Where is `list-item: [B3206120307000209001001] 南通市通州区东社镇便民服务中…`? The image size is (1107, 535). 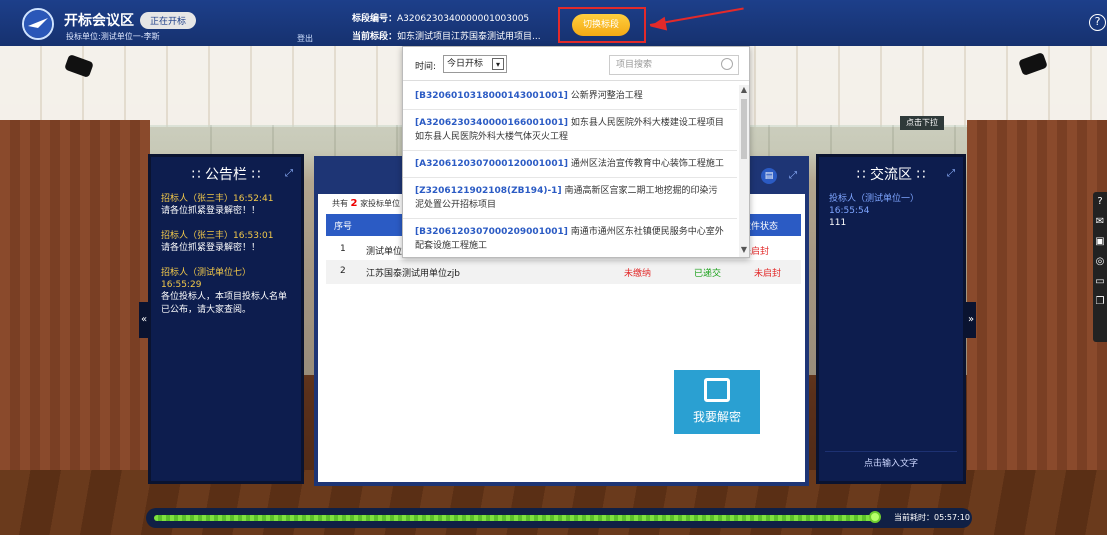 list-item: [B3206120307000209001001] 南通市通州区东社镇便民服务中… is located at coordinates (570, 239).